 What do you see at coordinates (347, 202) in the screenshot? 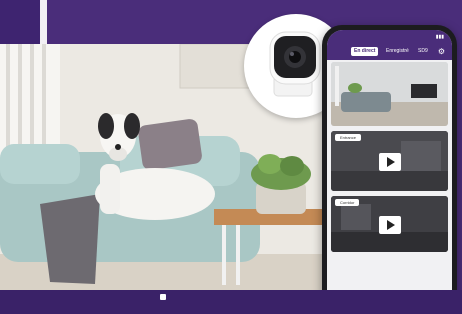
I see `feed-label: Corridor` at bounding box center [347, 202].